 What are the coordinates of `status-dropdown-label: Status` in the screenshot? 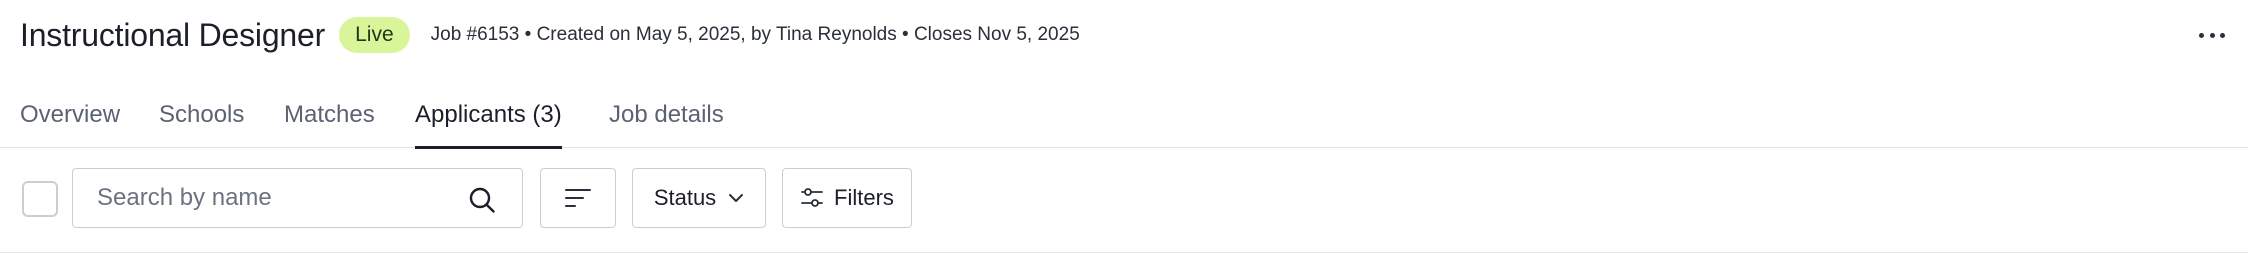 It's located at (685, 197).